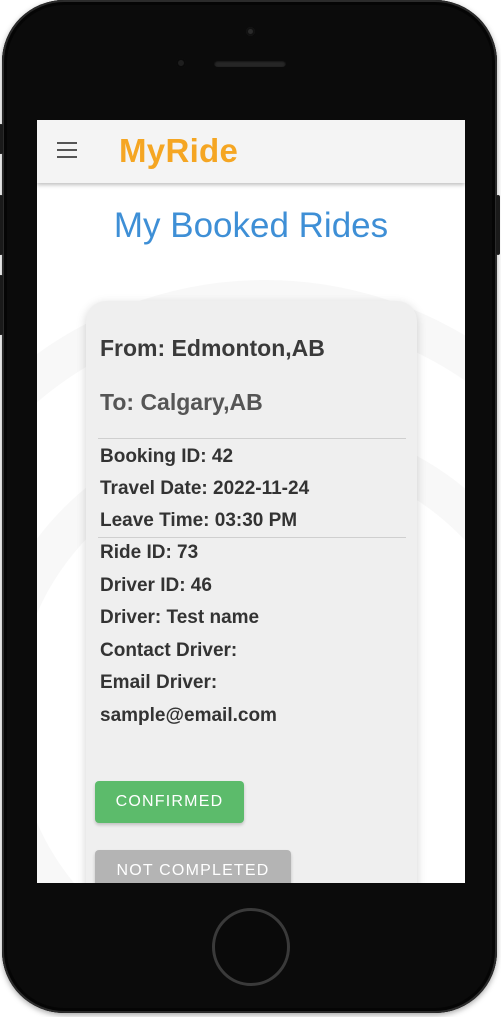  I want to click on volume-down-button, so click(1, 305).